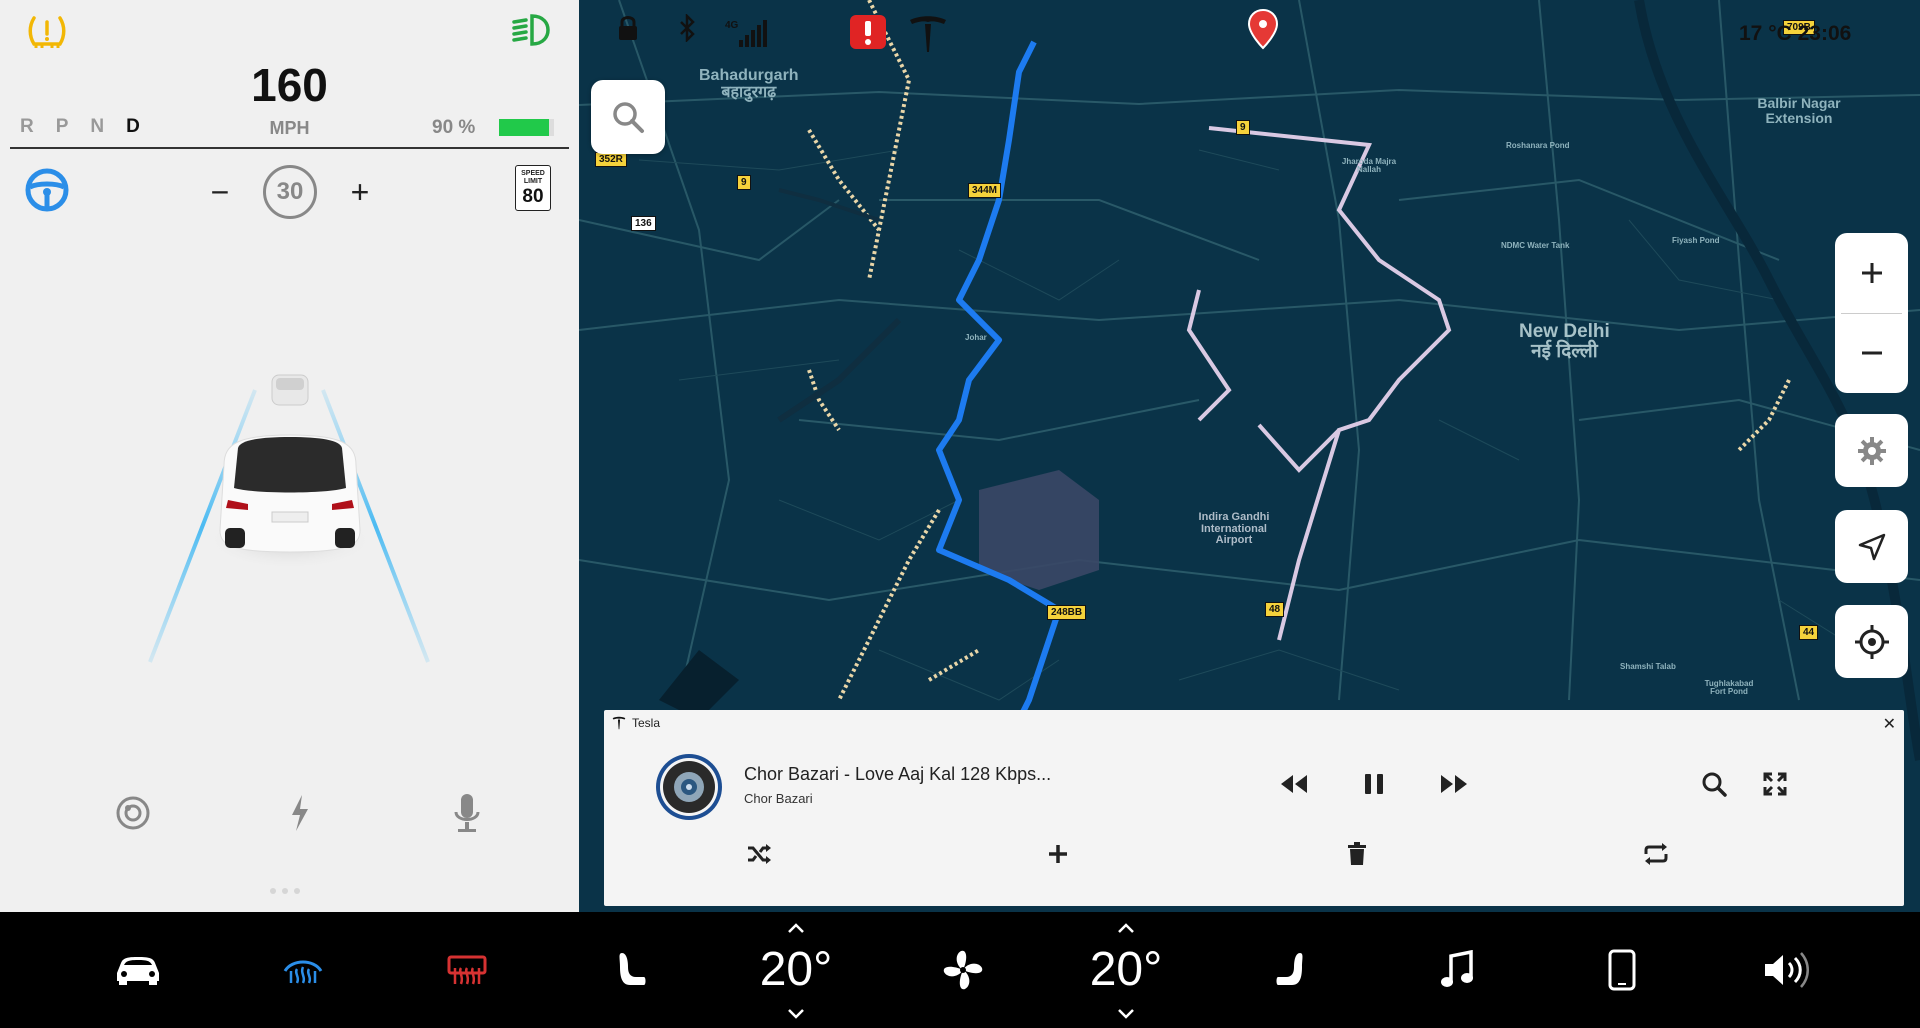 This screenshot has height=1028, width=1920. I want to click on road-shield: 352R, so click(611, 159).